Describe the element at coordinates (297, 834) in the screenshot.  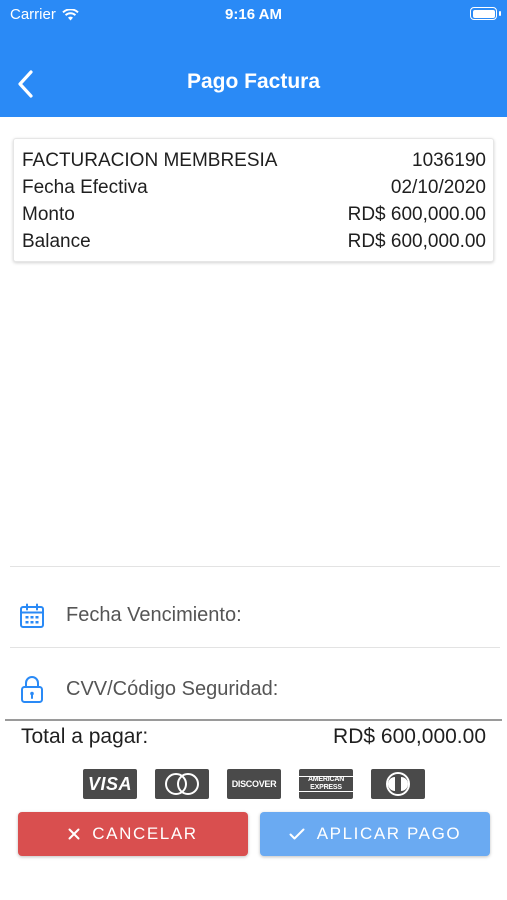
I see `checkmark-icon` at that location.